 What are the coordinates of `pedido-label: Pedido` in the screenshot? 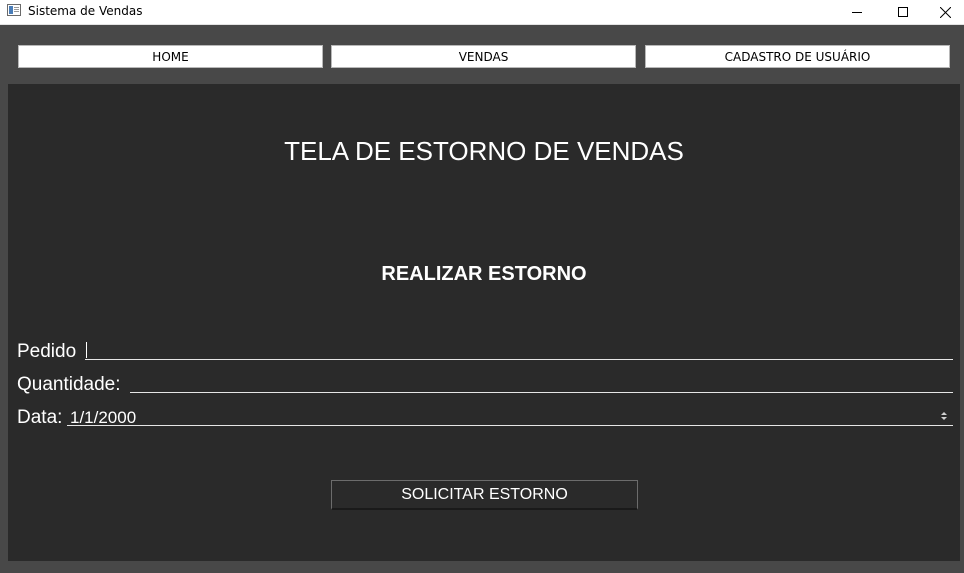 It's located at (47, 351).